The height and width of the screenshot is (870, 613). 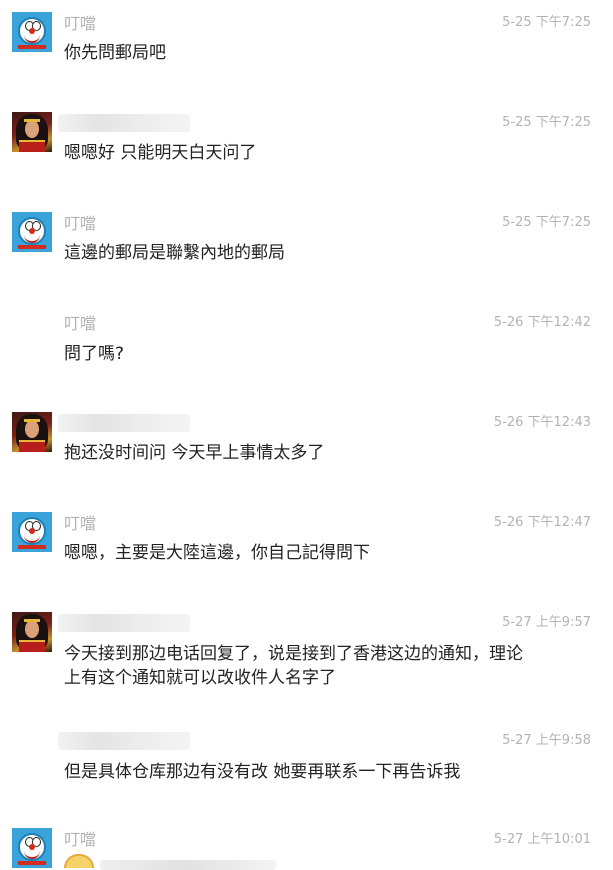 What do you see at coordinates (542, 322) in the screenshot?
I see `message-time: 5-26 下午12:42` at bounding box center [542, 322].